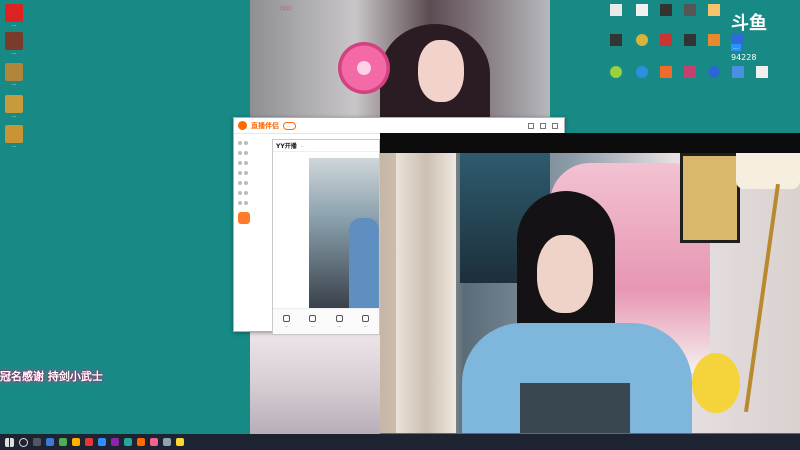  I want to click on yy-preview, so click(344, 233).